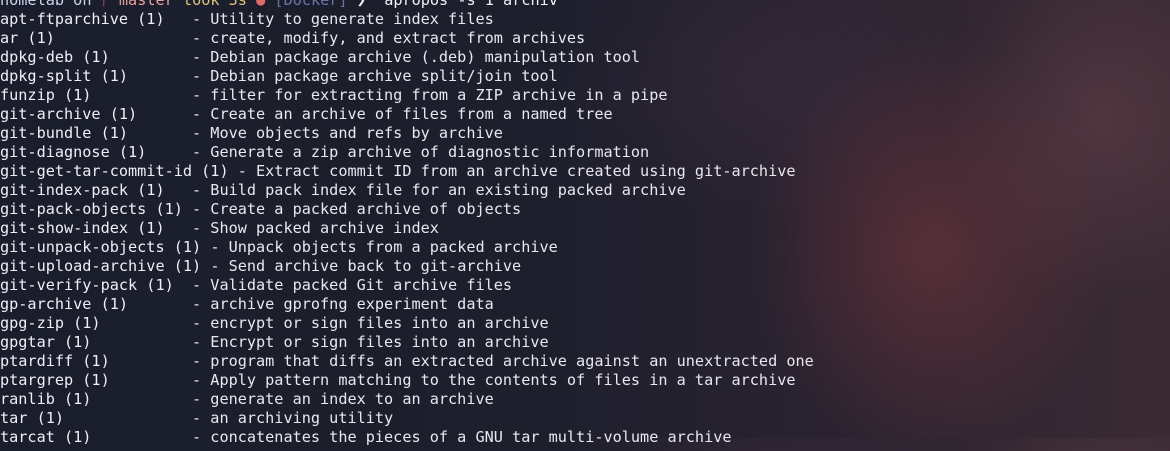 Image resolution: width=1170 pixels, height=451 pixels. I want to click on manpage-name: dpkg-split (1), so click(91, 76).